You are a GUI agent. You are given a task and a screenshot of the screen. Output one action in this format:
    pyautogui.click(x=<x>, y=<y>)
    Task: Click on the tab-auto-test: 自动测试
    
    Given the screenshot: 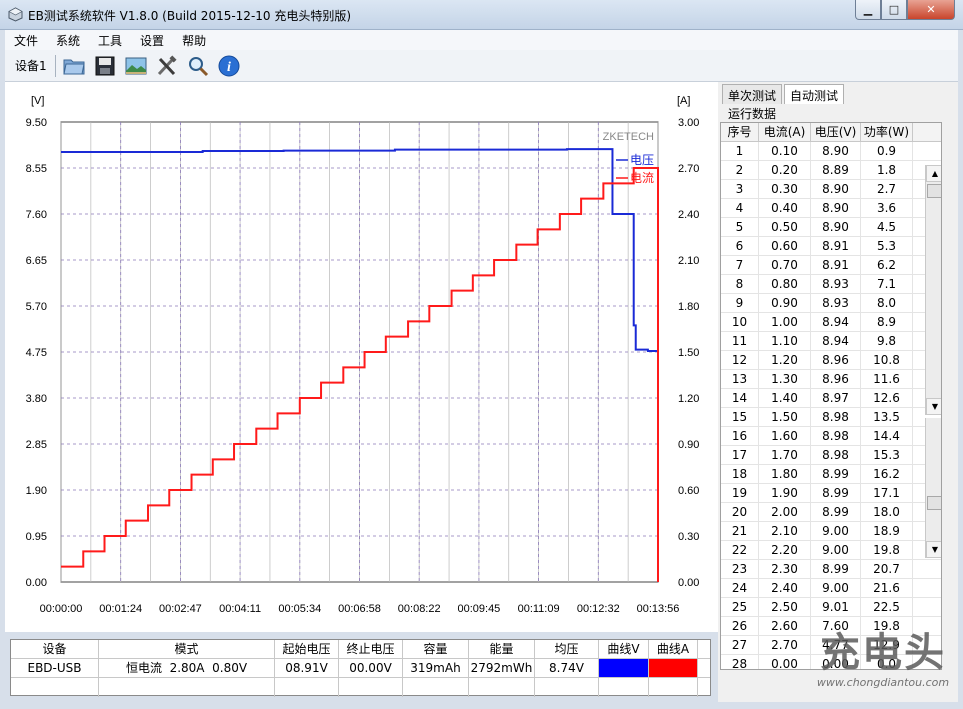 What is the action you would take?
    pyautogui.click(x=814, y=94)
    